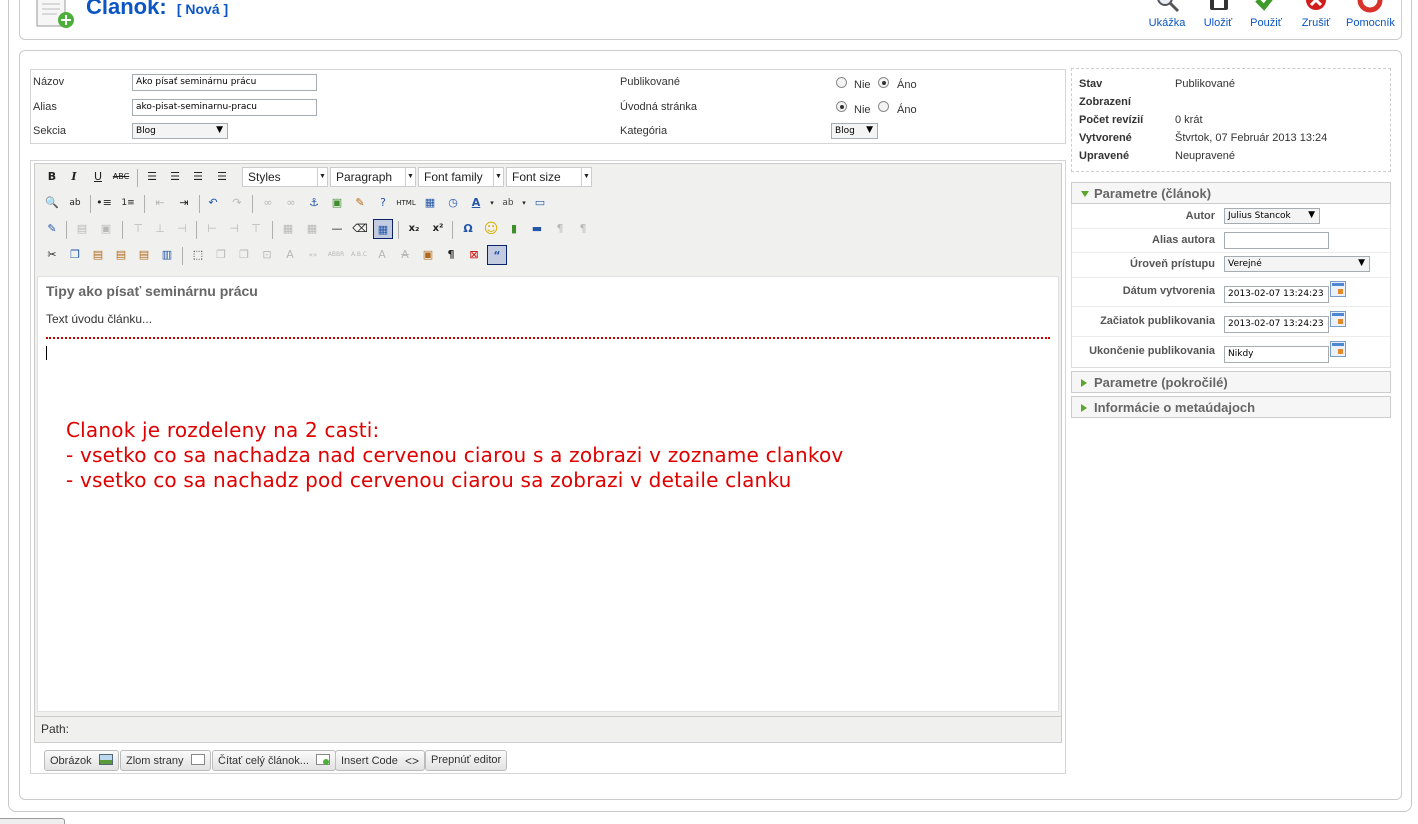  Describe the element at coordinates (1167, 16) in the screenshot. I see `preview-button: Ukážka` at that location.